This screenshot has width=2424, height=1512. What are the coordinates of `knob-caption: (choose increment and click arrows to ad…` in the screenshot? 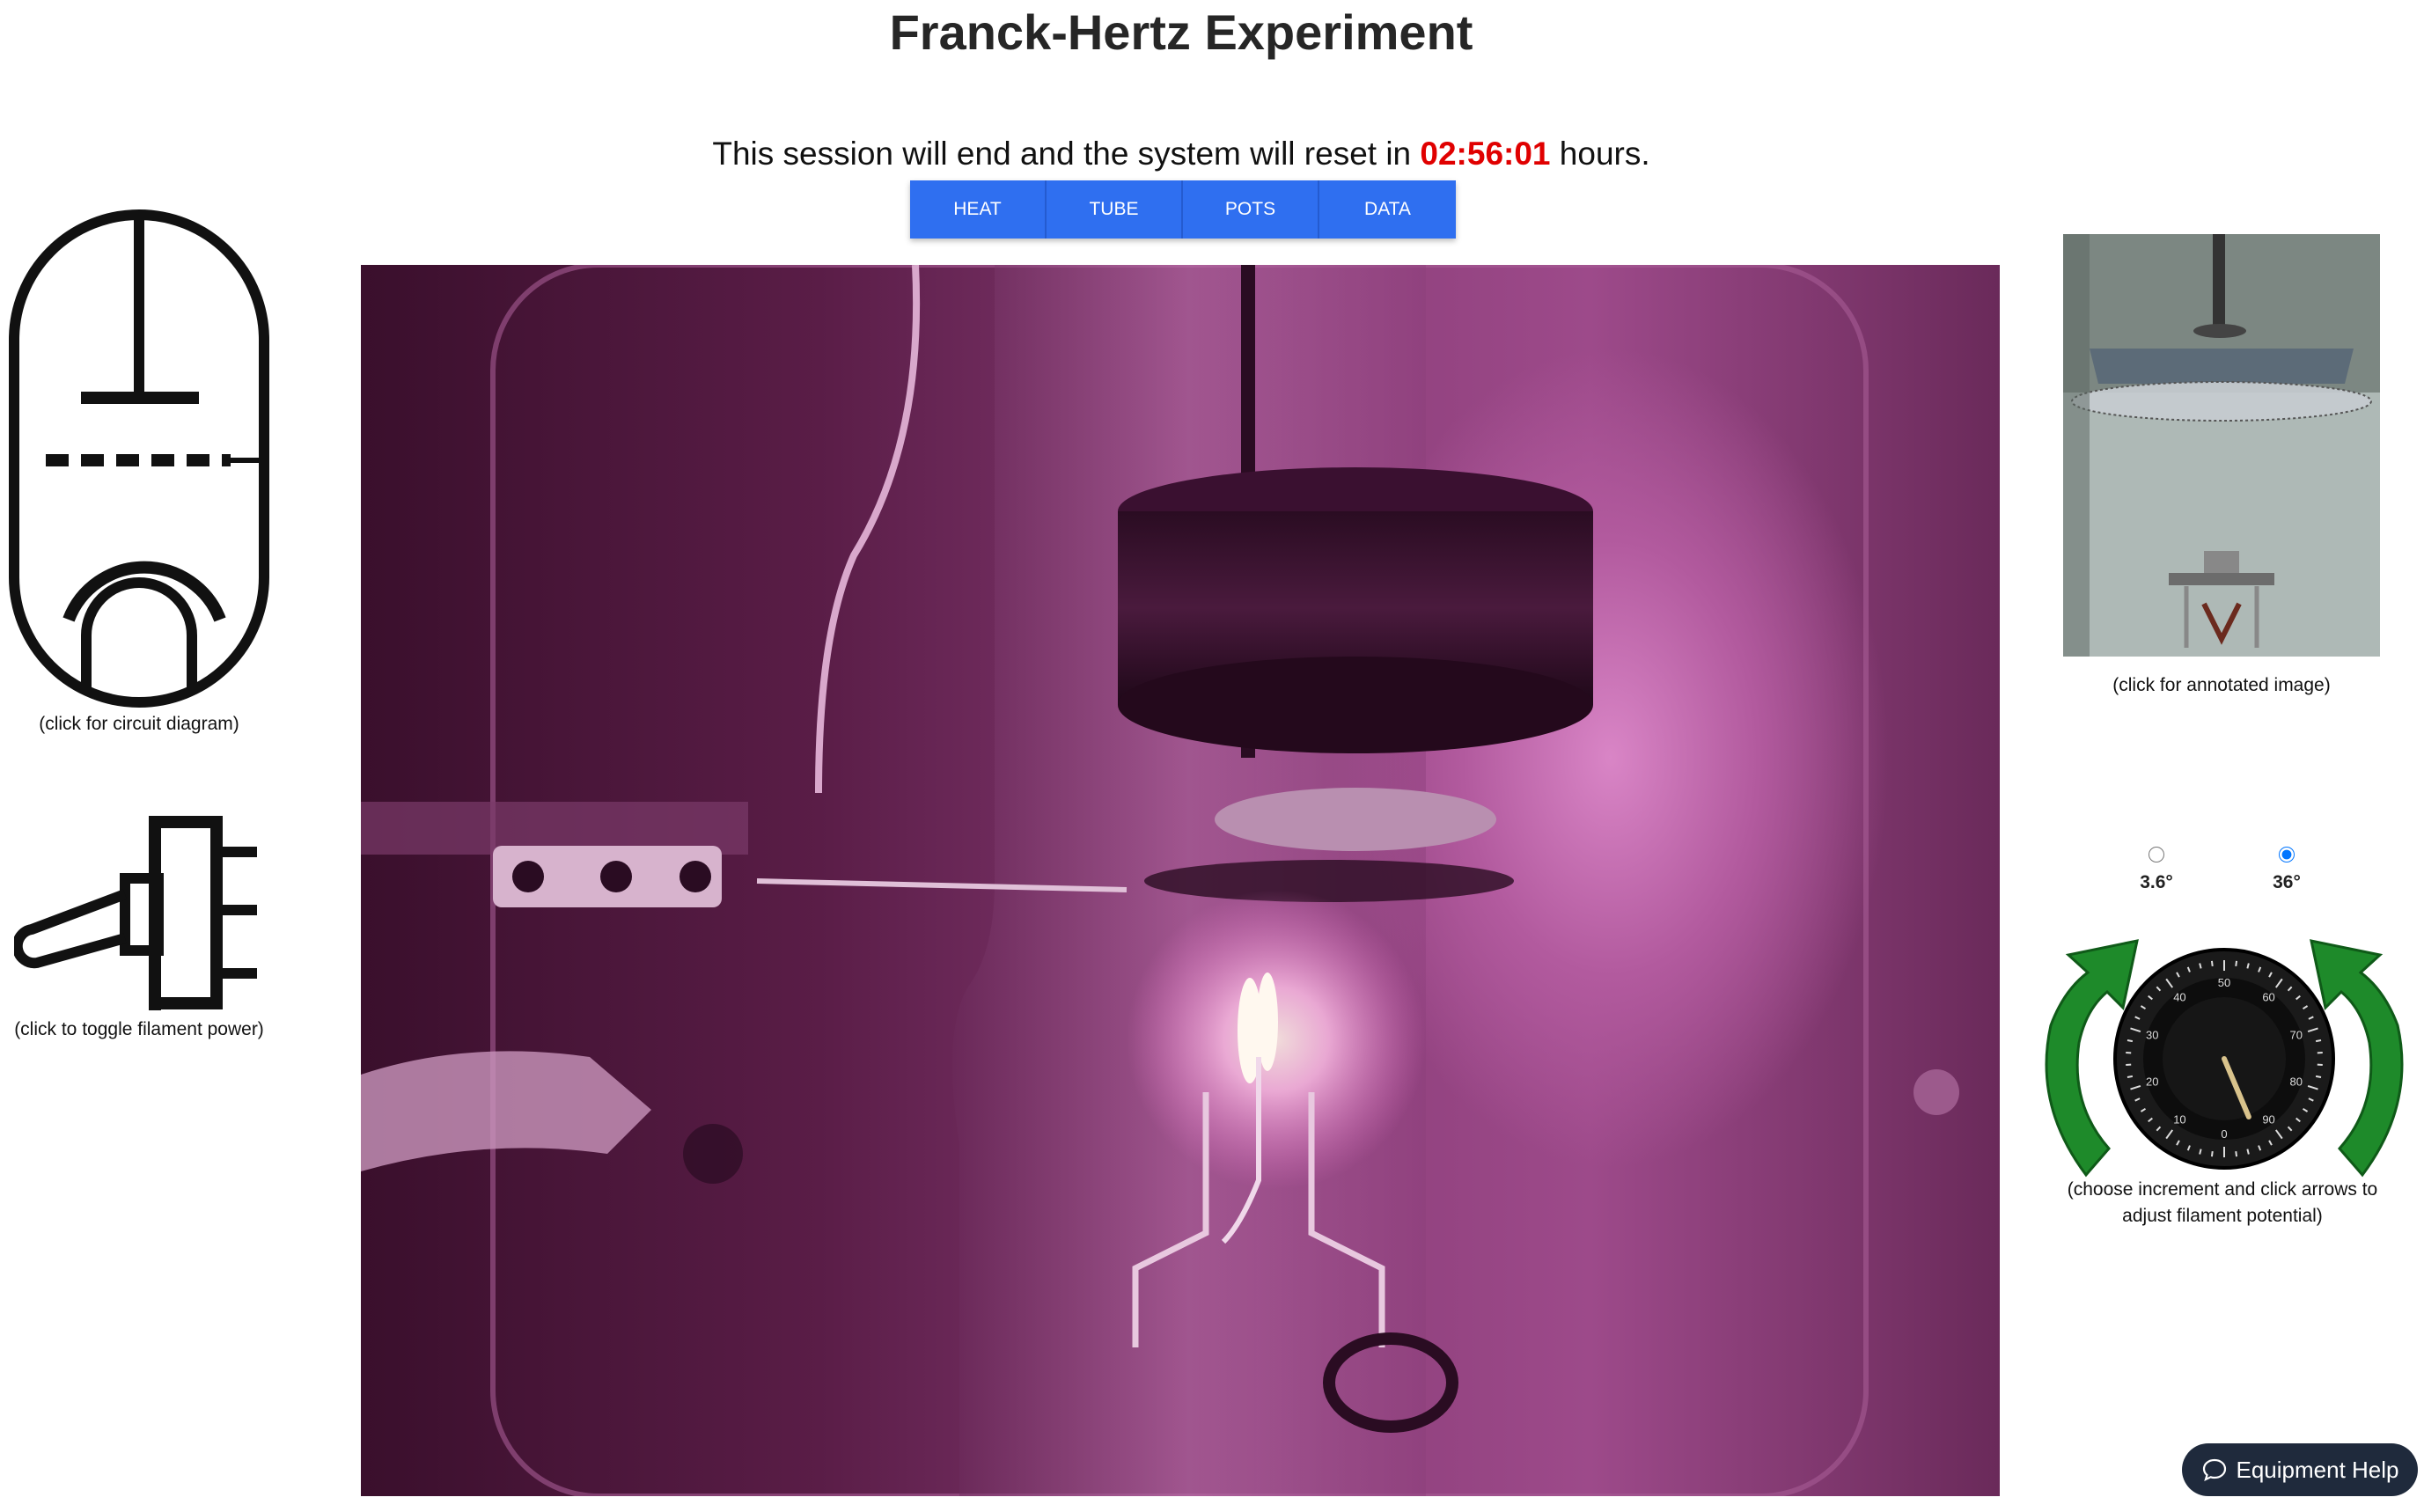 It's located at (2222, 1202).